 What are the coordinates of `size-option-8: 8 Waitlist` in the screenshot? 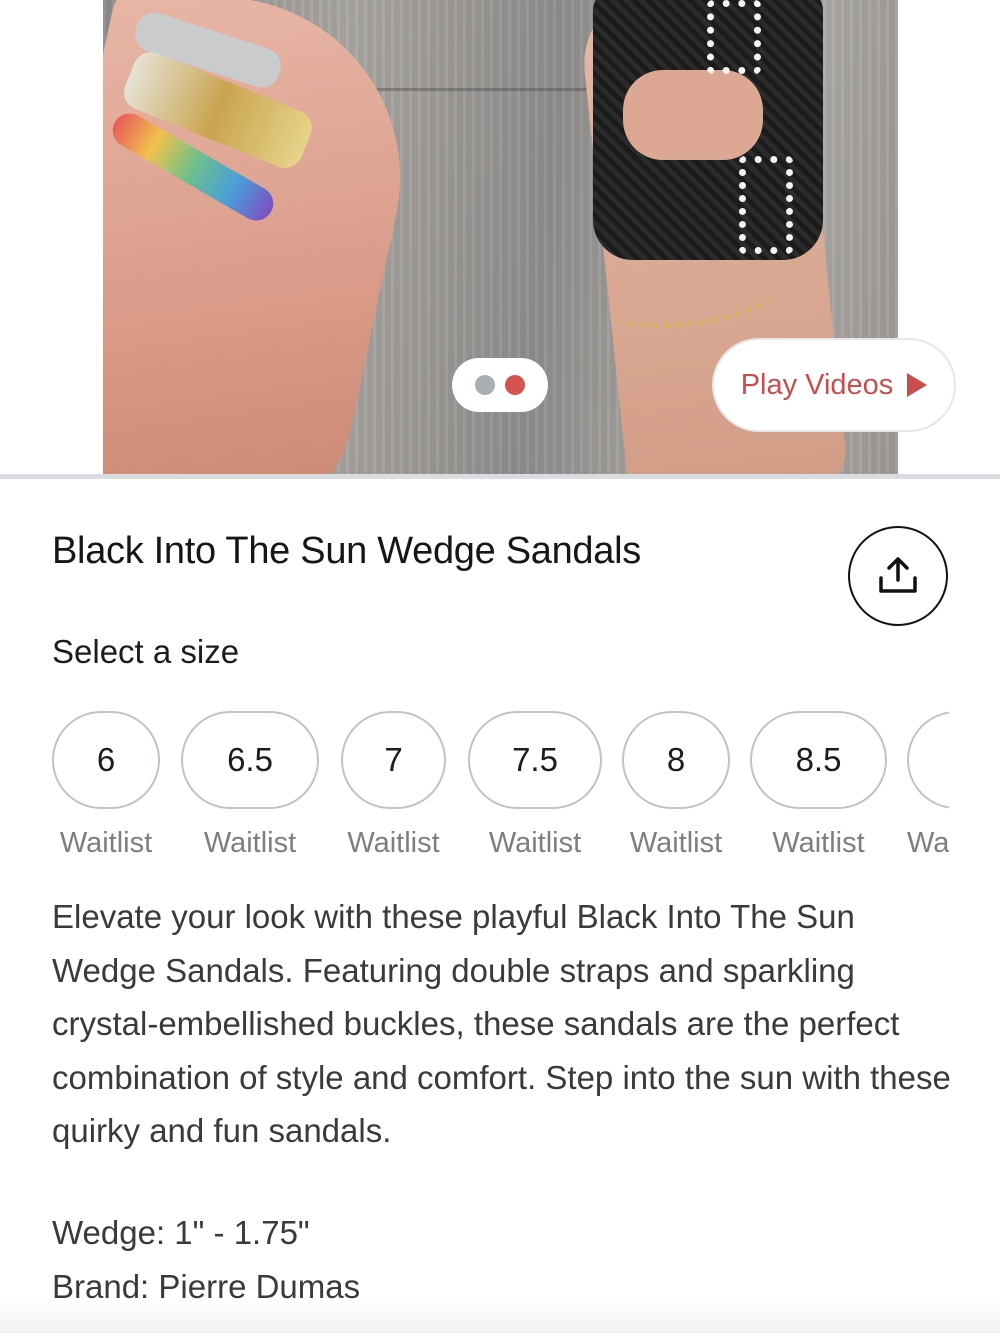 It's located at (676, 785).